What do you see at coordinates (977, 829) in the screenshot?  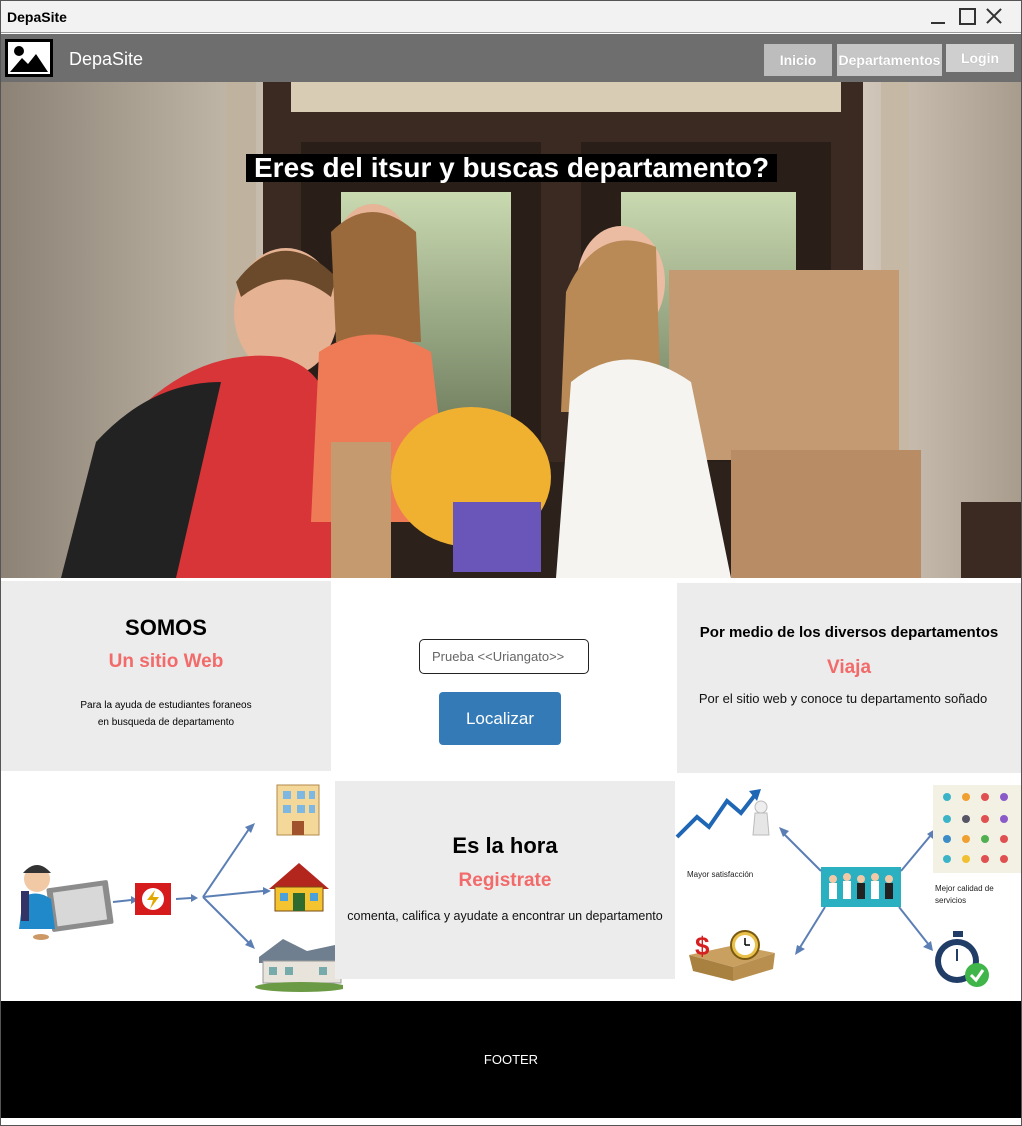 I see `services-icons-grid` at bounding box center [977, 829].